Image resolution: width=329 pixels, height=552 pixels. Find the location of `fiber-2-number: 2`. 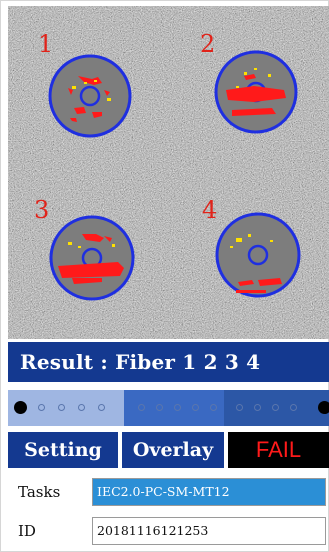

fiber-2-number: 2 is located at coordinates (207, 44).